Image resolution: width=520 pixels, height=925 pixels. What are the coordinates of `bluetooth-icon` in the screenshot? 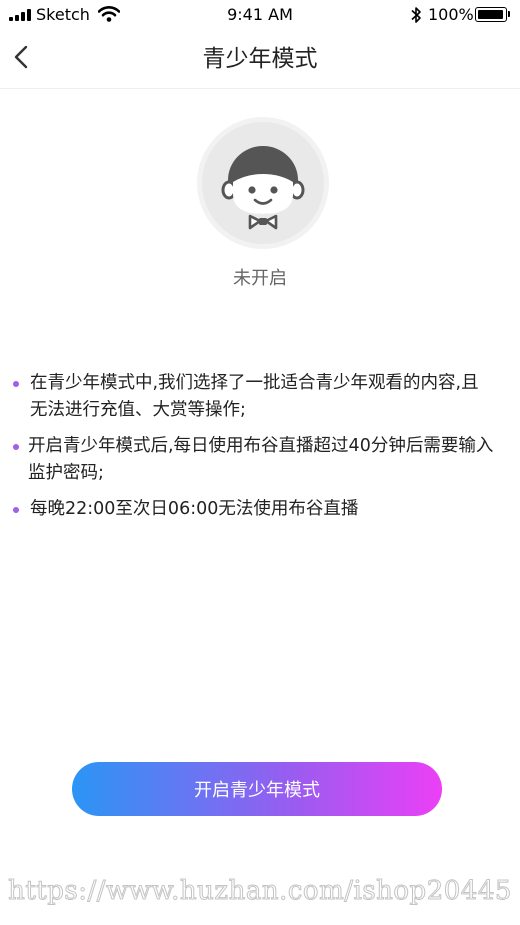 It's located at (416, 15).